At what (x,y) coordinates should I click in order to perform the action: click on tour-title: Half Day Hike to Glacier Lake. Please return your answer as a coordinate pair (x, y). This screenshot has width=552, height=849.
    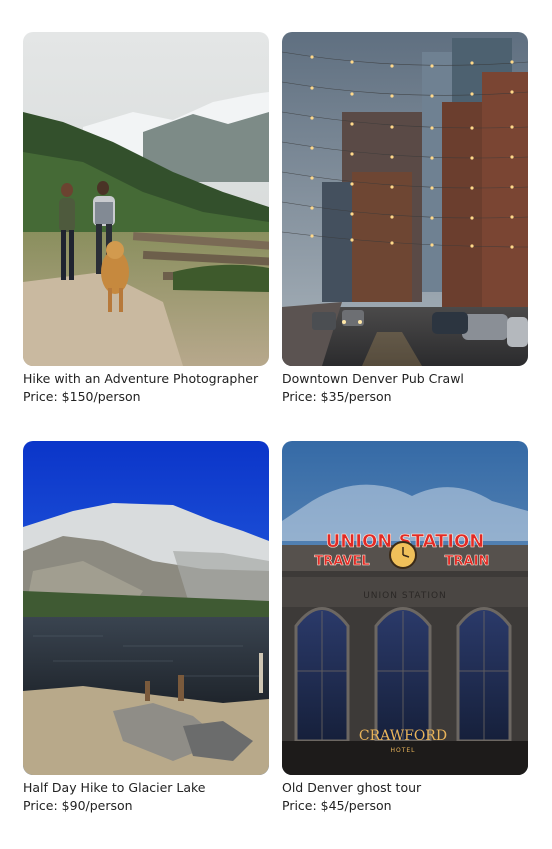
    Looking at the image, I should click on (146, 788).